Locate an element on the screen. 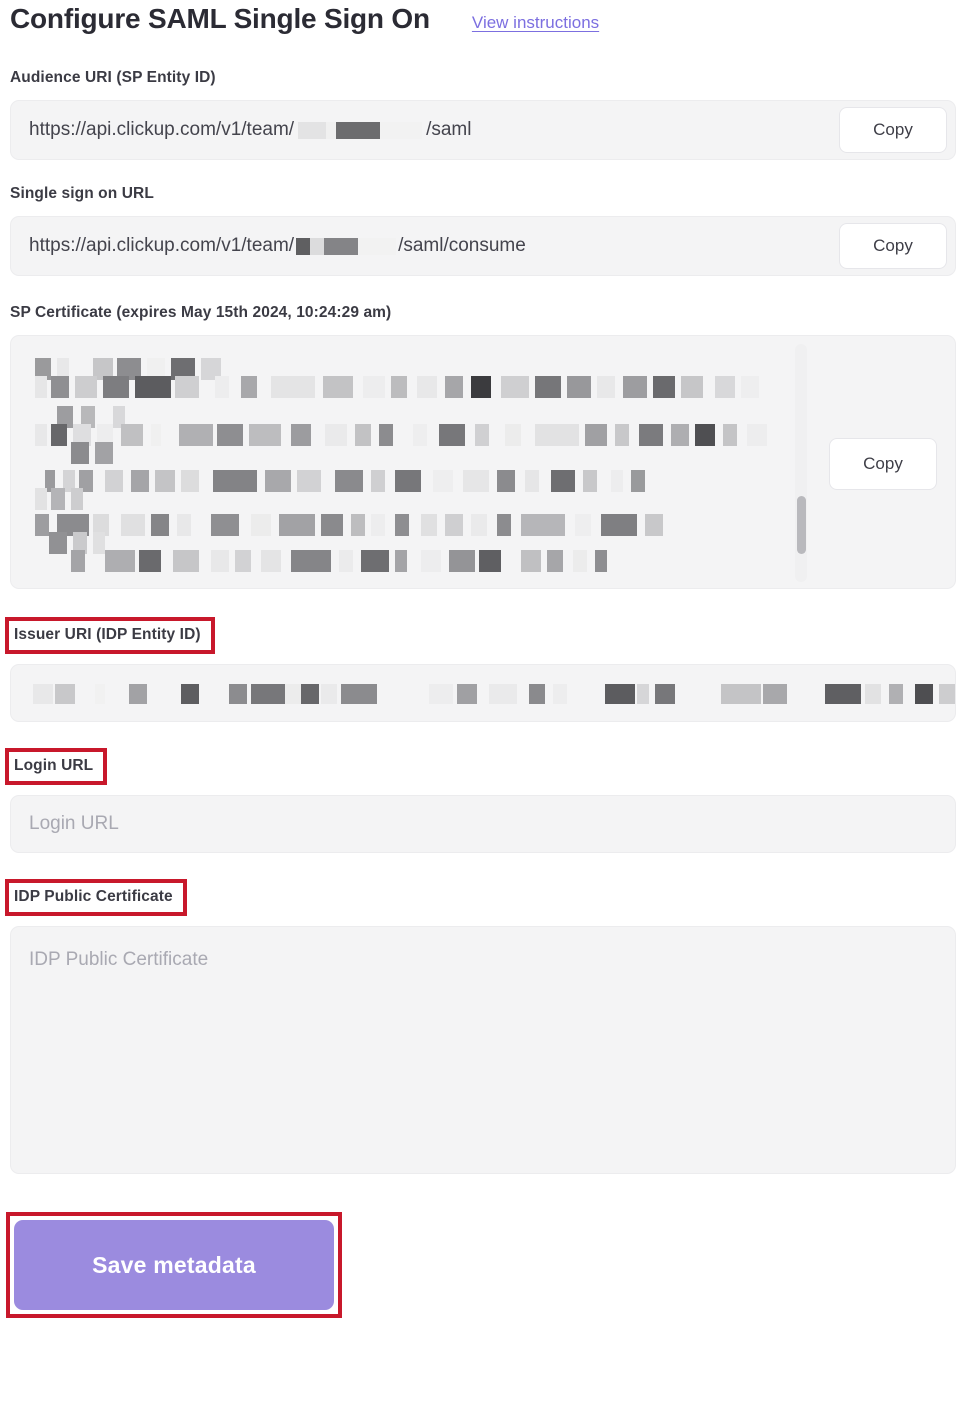 The width and height of the screenshot is (966, 1418). sso-url-suffix: /saml/consume is located at coordinates (462, 245).